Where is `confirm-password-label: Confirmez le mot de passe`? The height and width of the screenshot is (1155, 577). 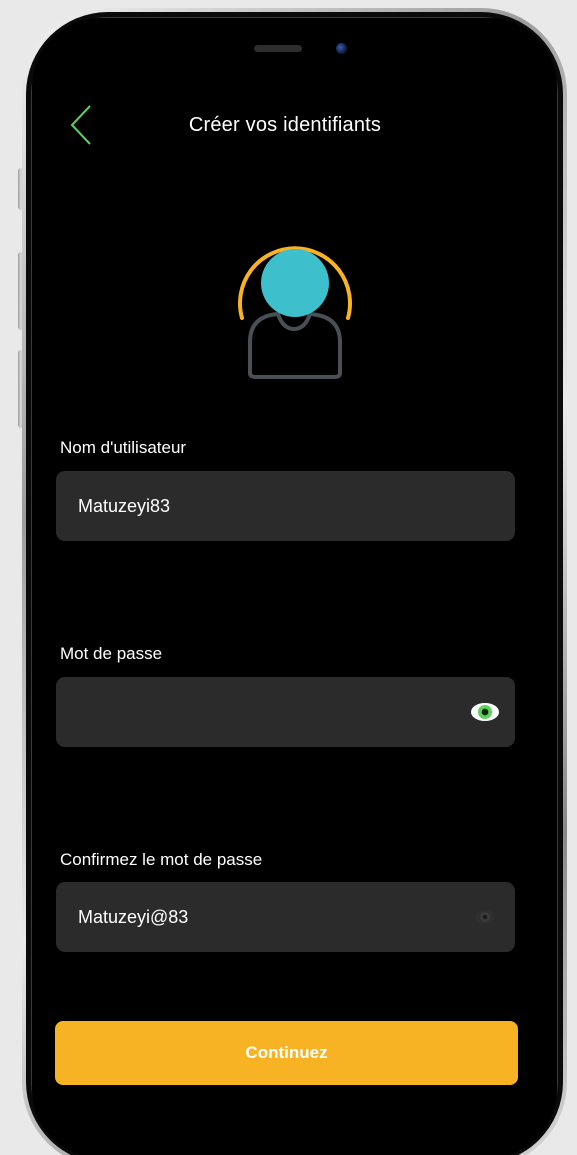
confirm-password-label: Confirmez le mot de passe is located at coordinates (161, 859).